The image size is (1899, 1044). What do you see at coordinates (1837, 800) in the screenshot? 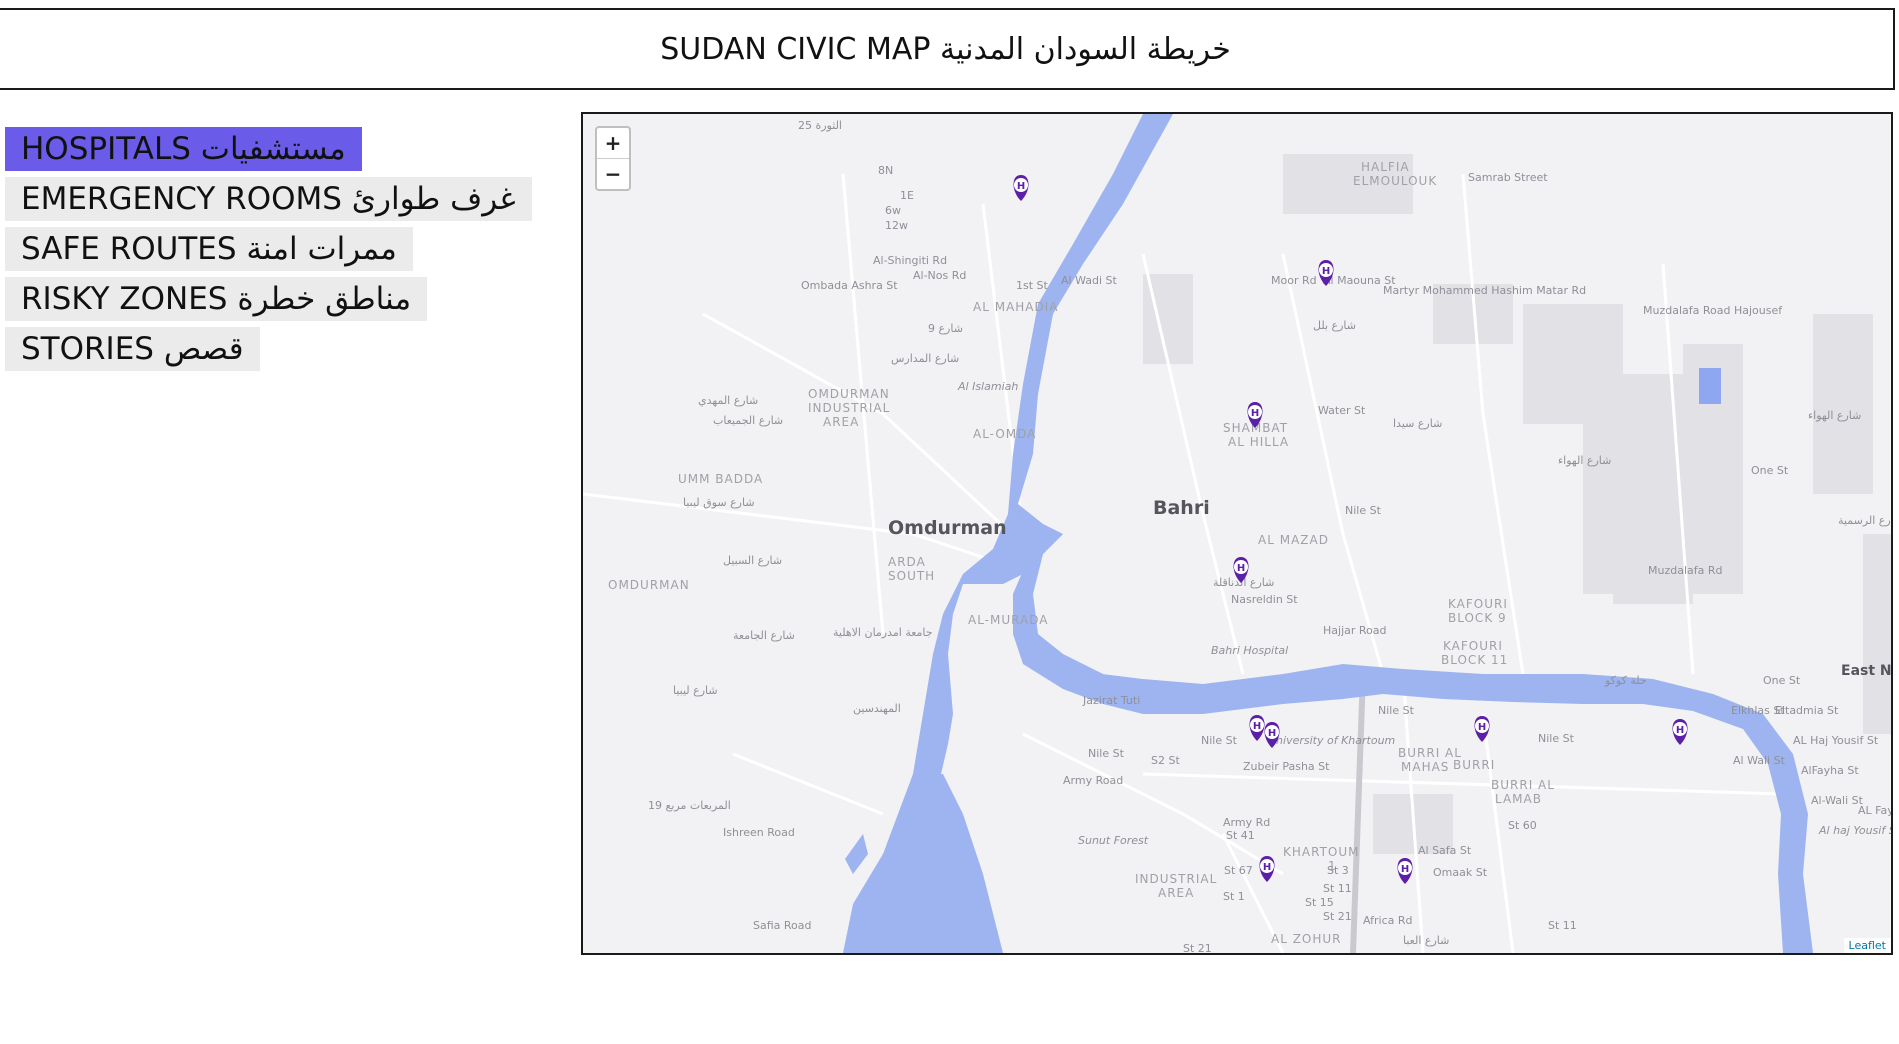
I see `label-al-wali: Al-Wali St` at bounding box center [1837, 800].